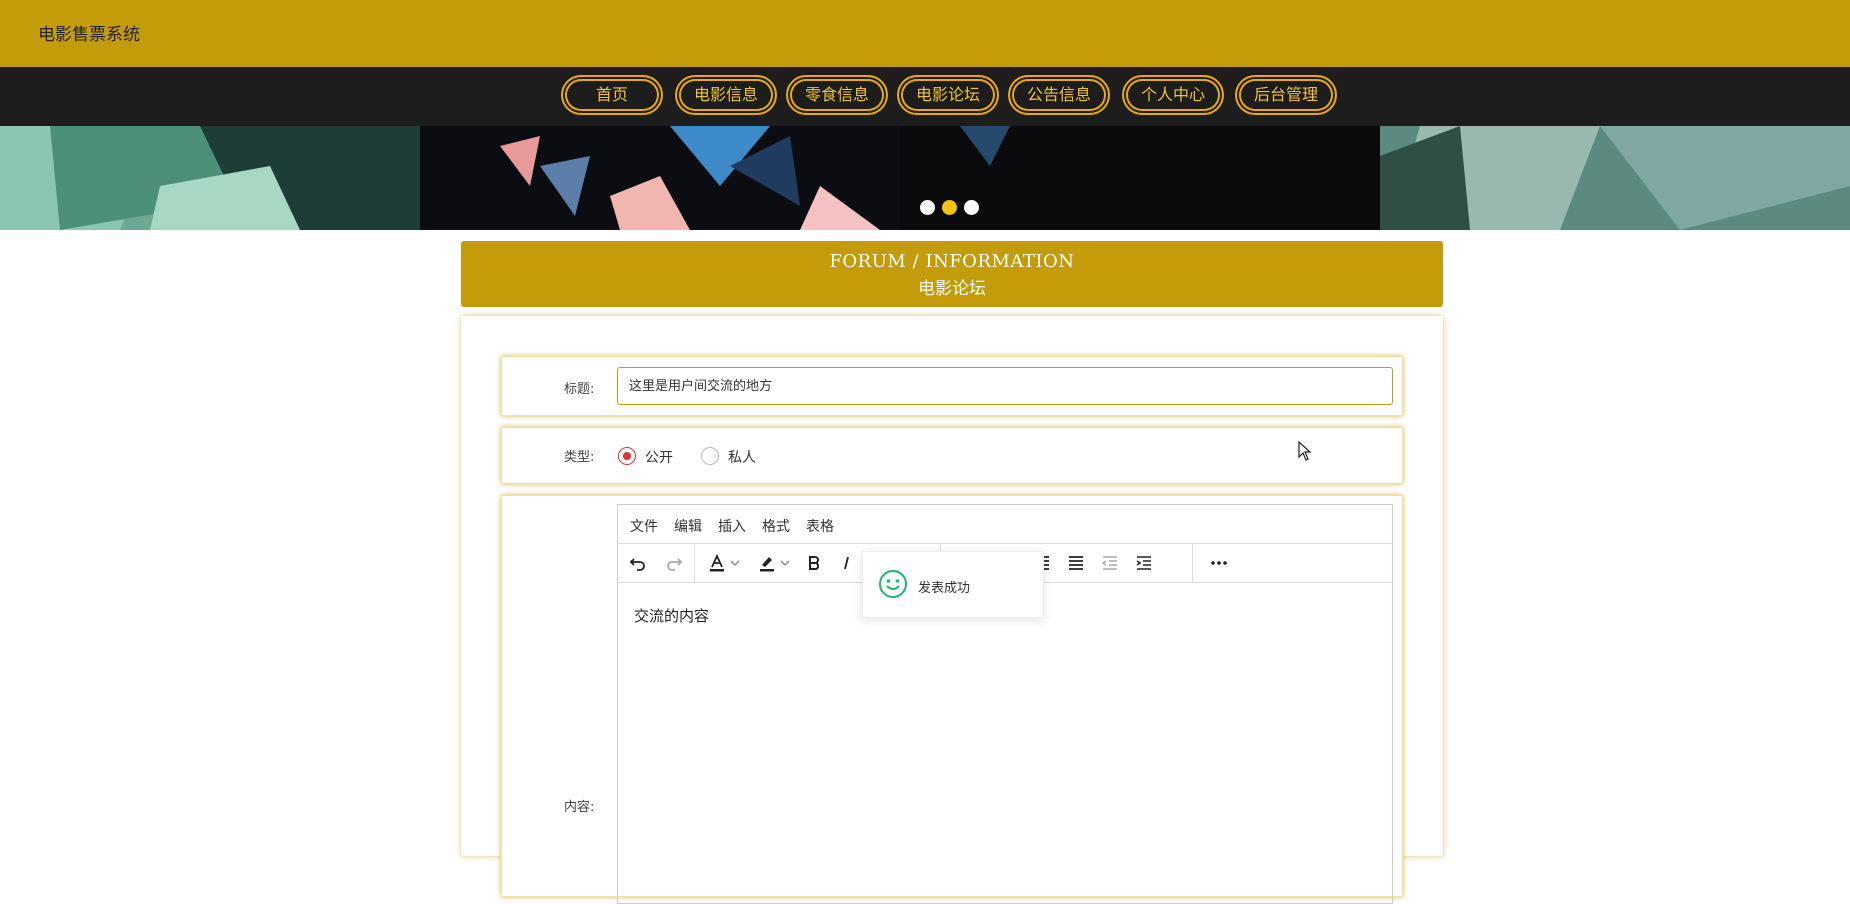 Image resolution: width=1850 pixels, height=904 pixels. Describe the element at coordinates (644, 526) in the screenshot. I see `menu-file: 文件` at that location.